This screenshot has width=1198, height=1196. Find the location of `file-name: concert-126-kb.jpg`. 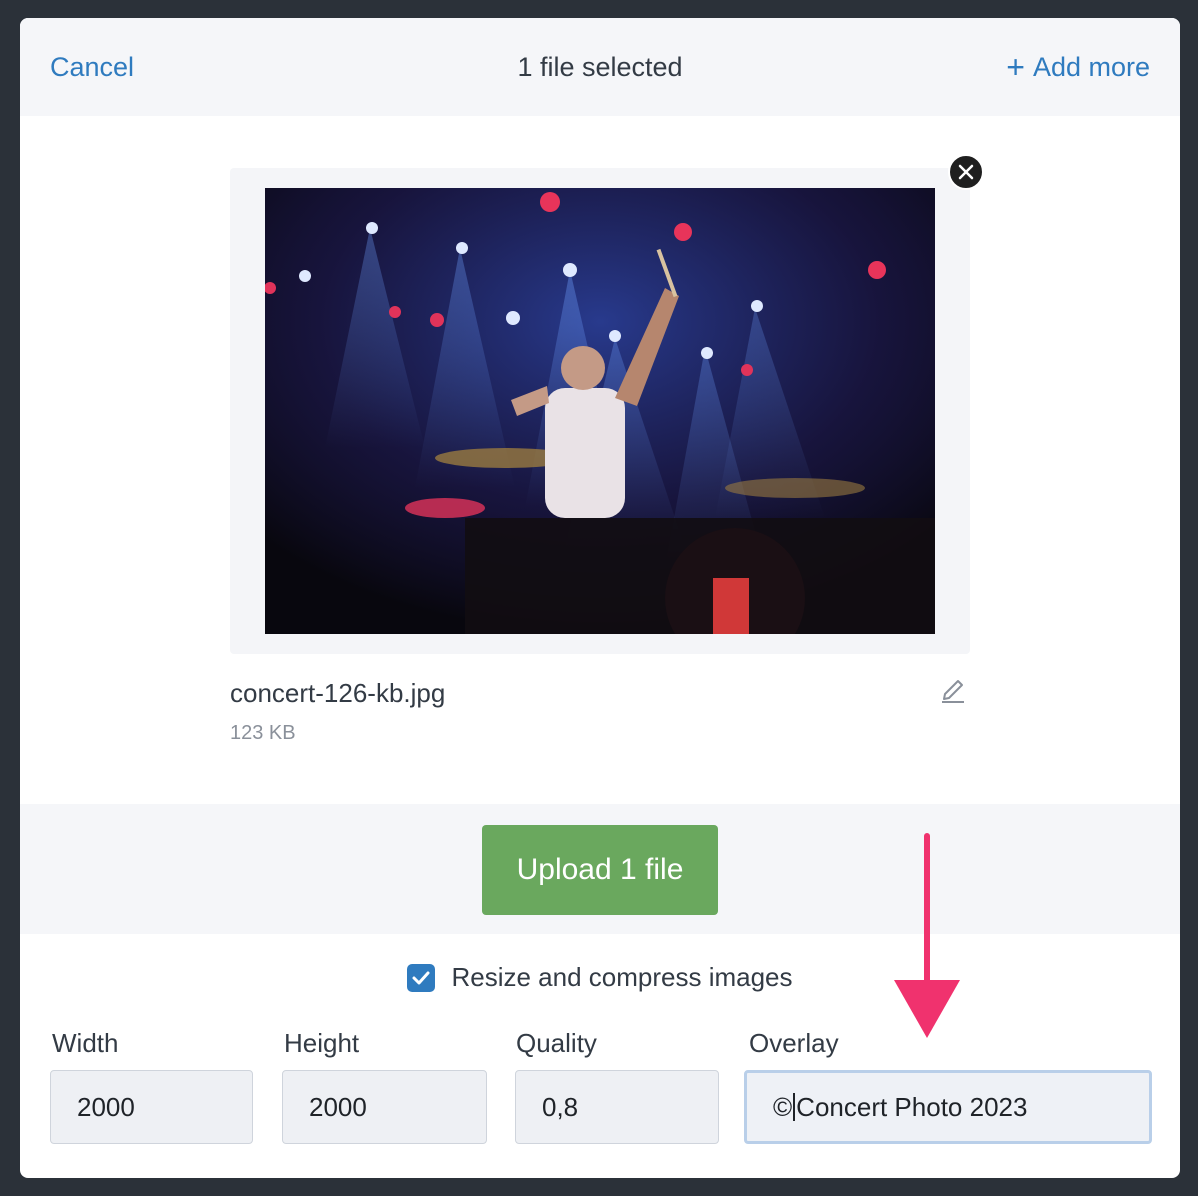

file-name: concert-126-kb.jpg is located at coordinates (338, 693).